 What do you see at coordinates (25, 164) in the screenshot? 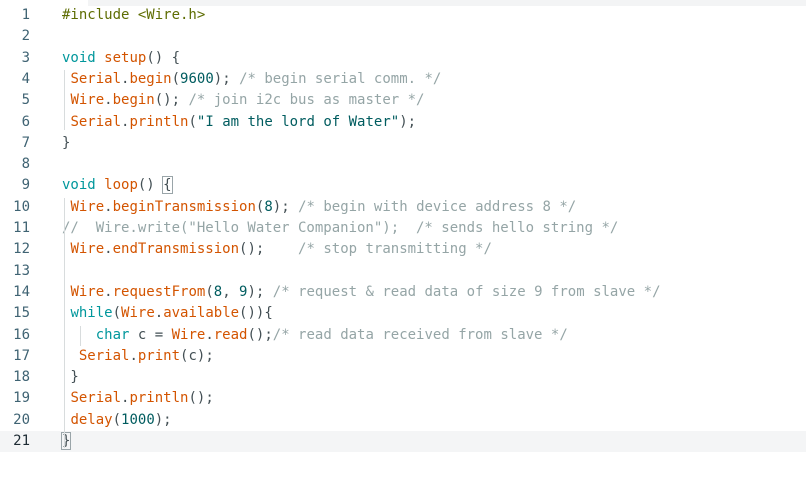
I see `line-number: 8` at bounding box center [25, 164].